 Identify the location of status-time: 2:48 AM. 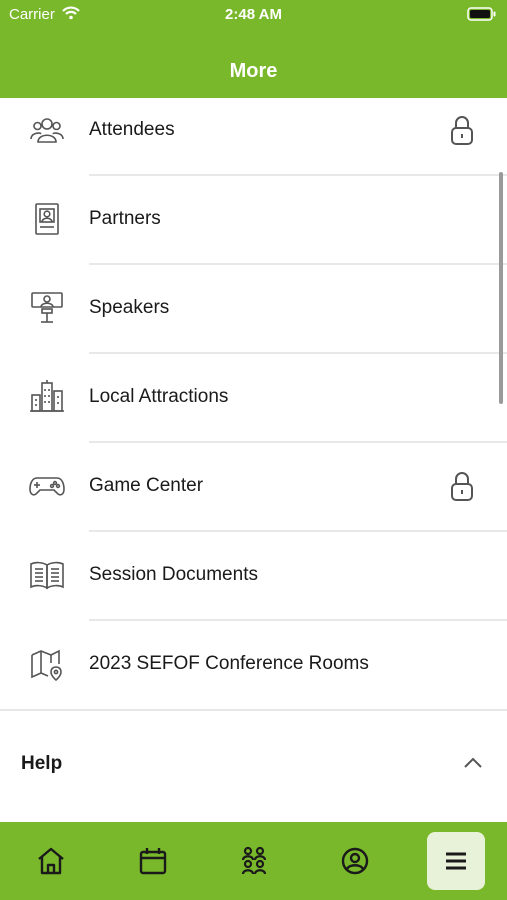
(253, 14).